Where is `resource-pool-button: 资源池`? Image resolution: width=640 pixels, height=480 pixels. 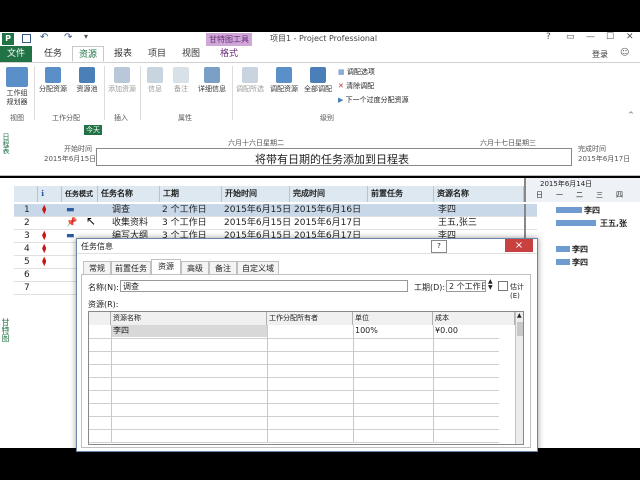 resource-pool-button: 资源池 is located at coordinates (87, 80).